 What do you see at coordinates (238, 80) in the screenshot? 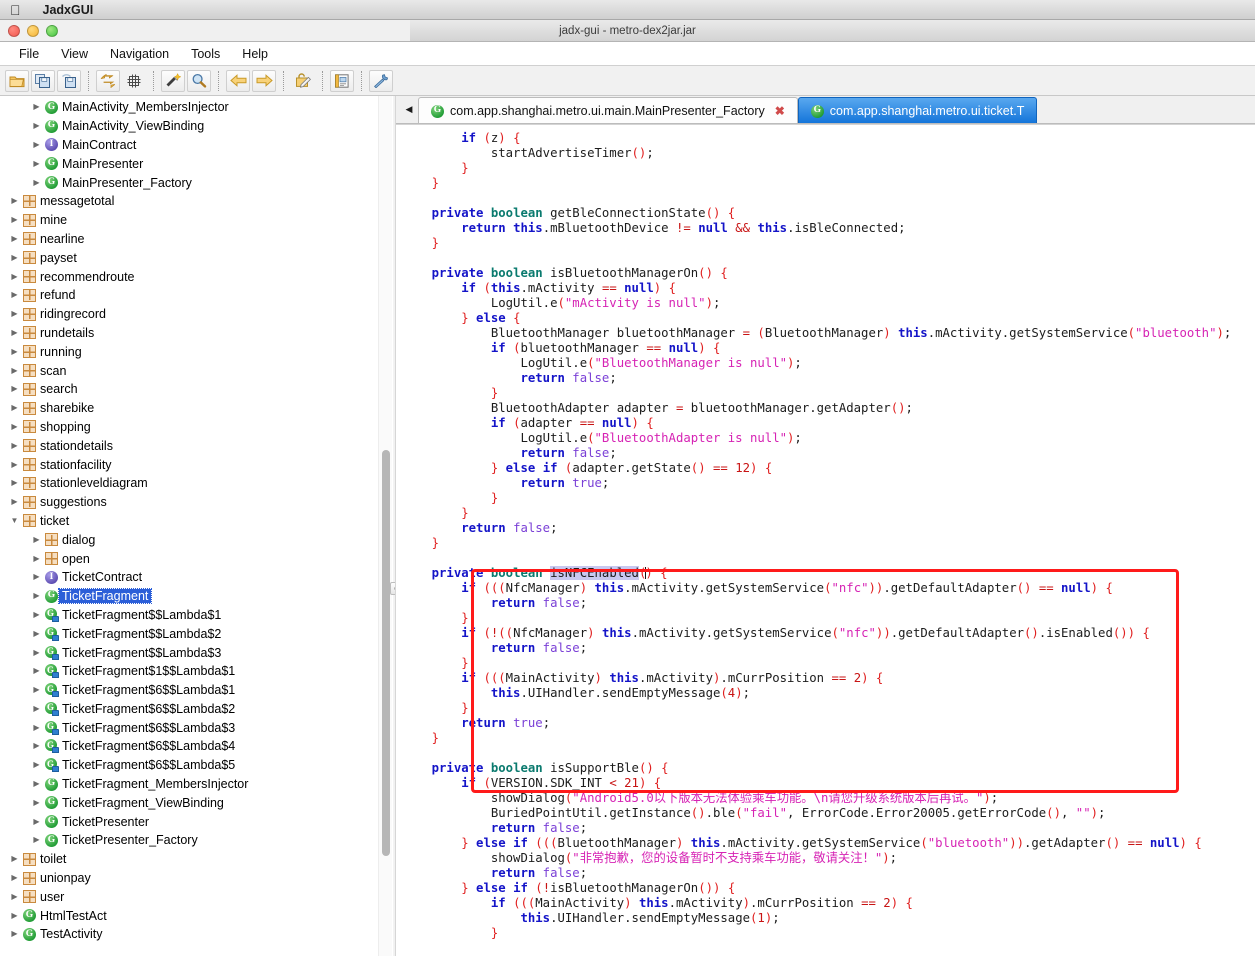
I see `back-icon` at bounding box center [238, 80].